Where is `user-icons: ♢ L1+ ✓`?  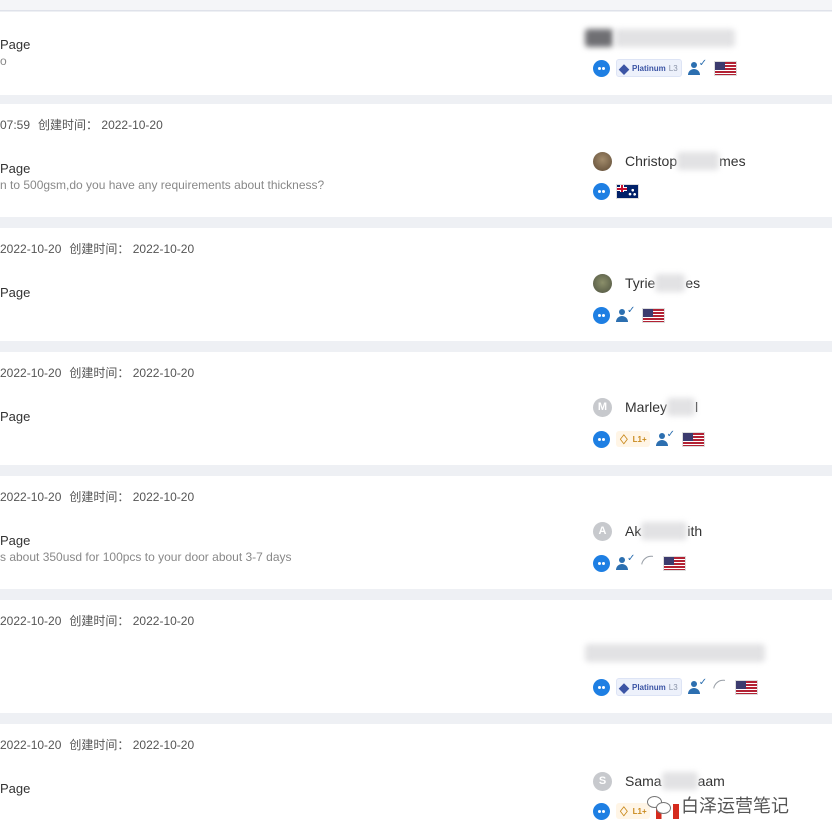
user-icons: ♢ L1+ ✓ is located at coordinates (649, 438).